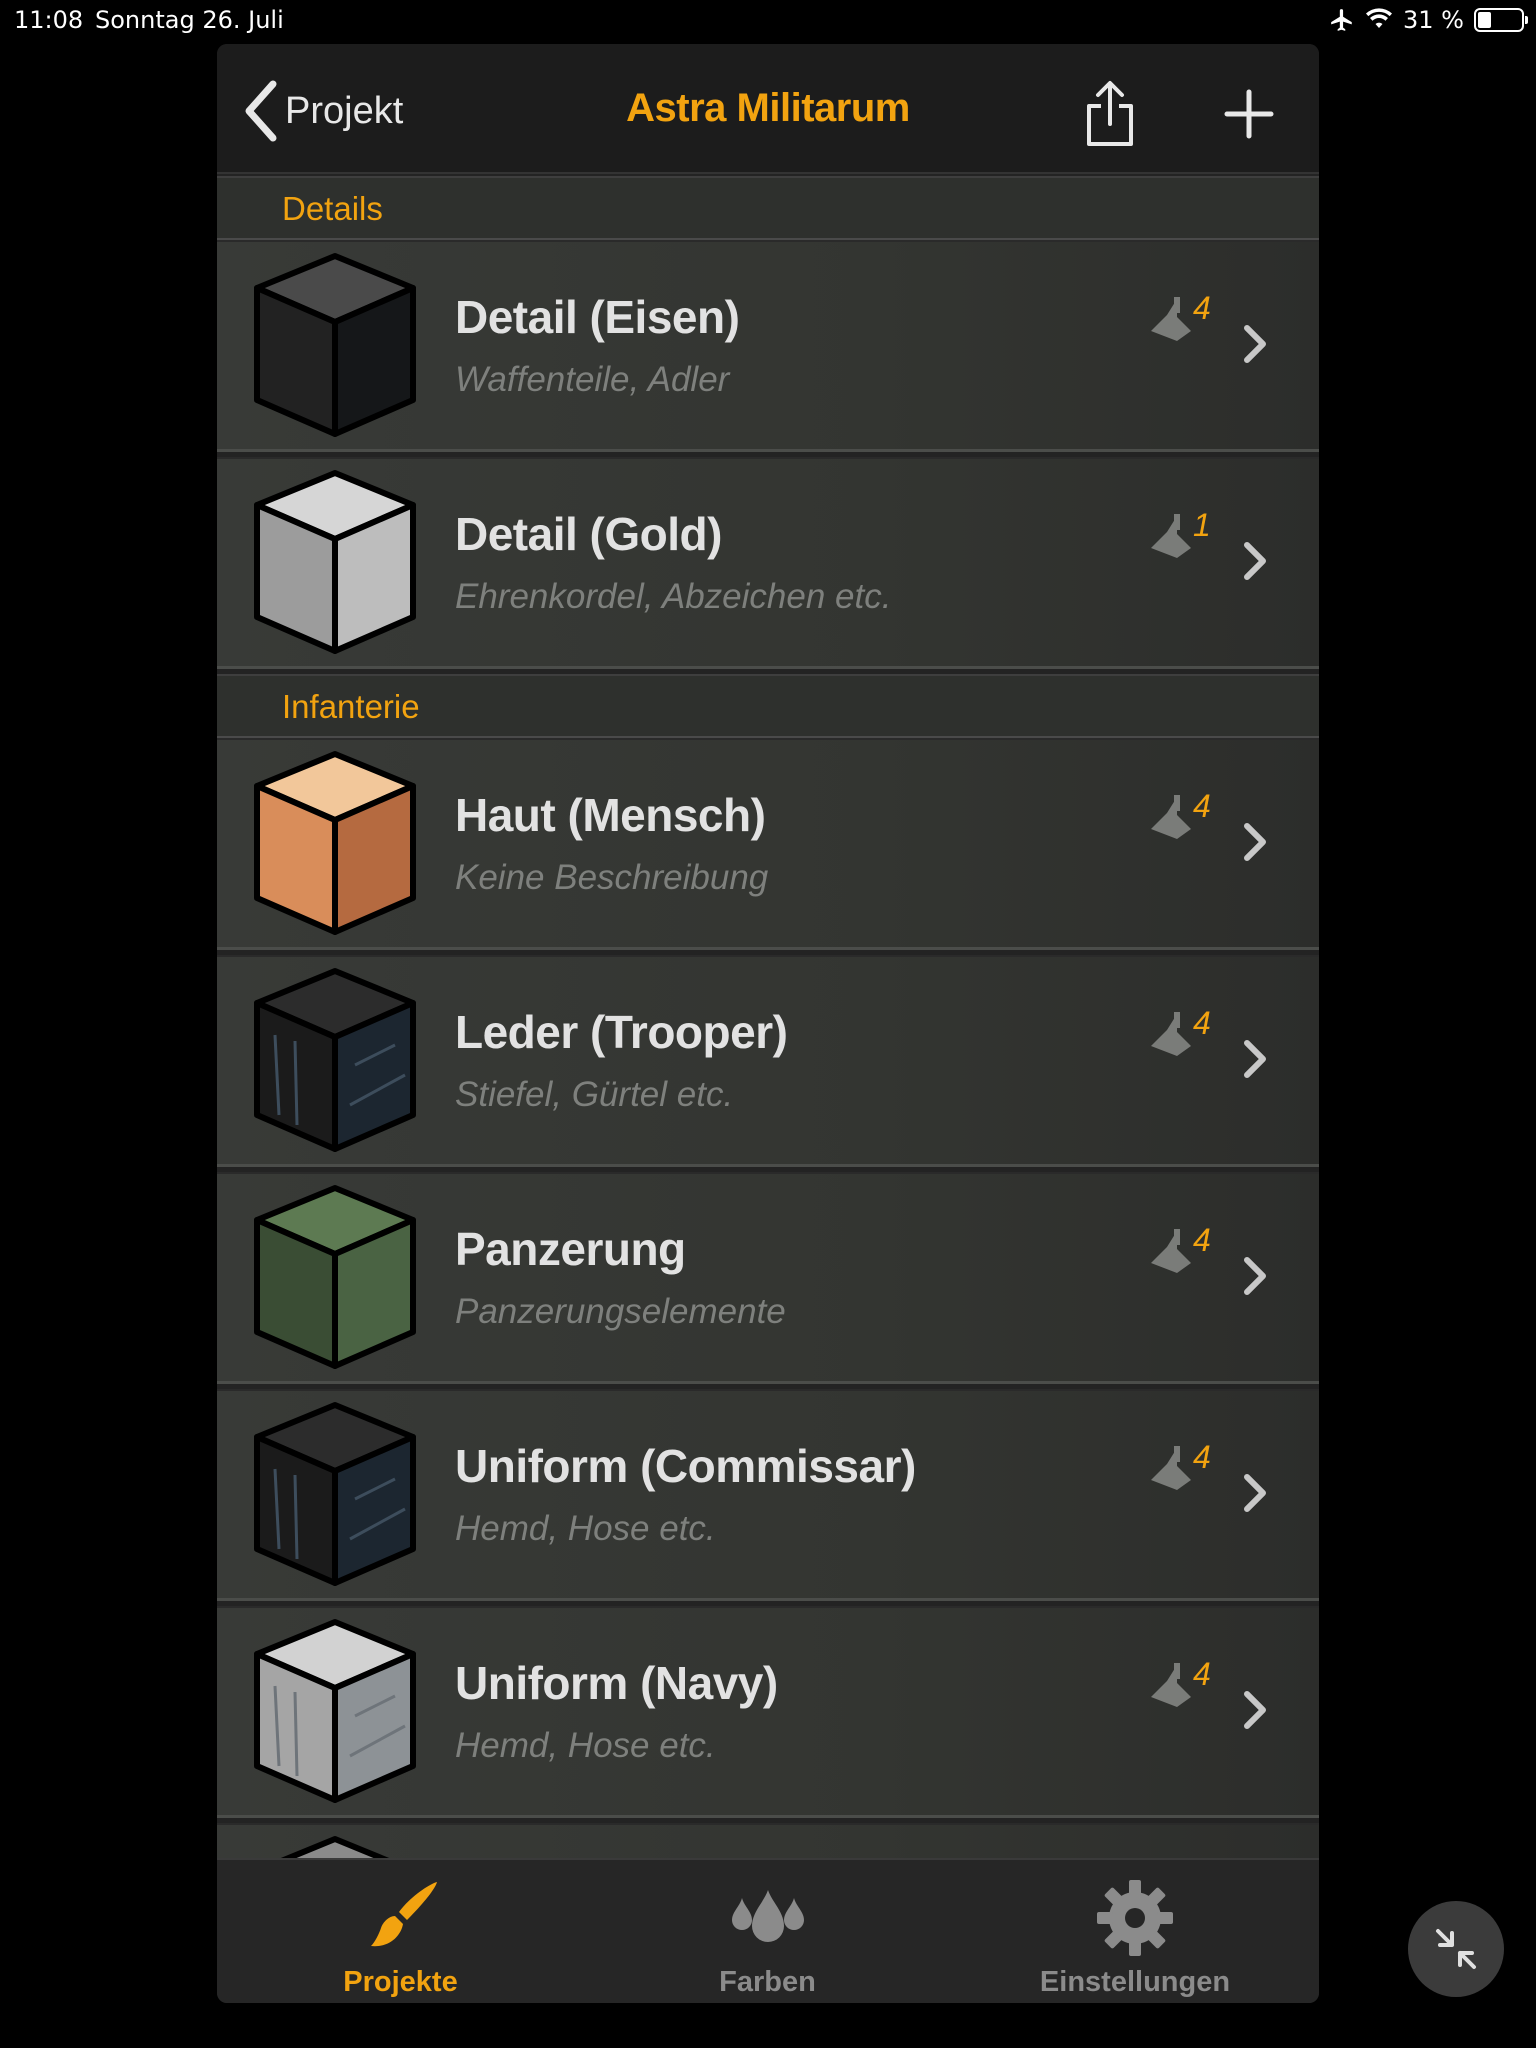  What do you see at coordinates (768, 346) in the screenshot?
I see `list-item: Detail (Eisen) Waffenteile, Adler 4` at bounding box center [768, 346].